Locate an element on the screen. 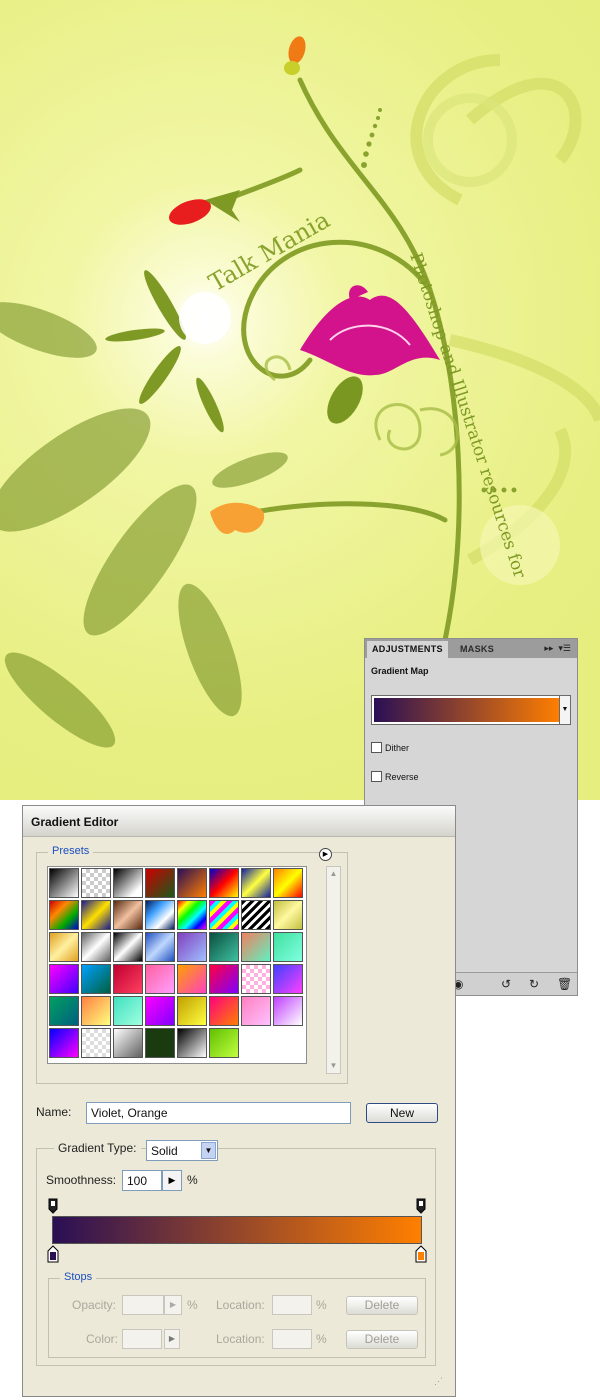 This screenshot has width=600, height=1400. dialog-title: Gradient Editor is located at coordinates (75, 822).